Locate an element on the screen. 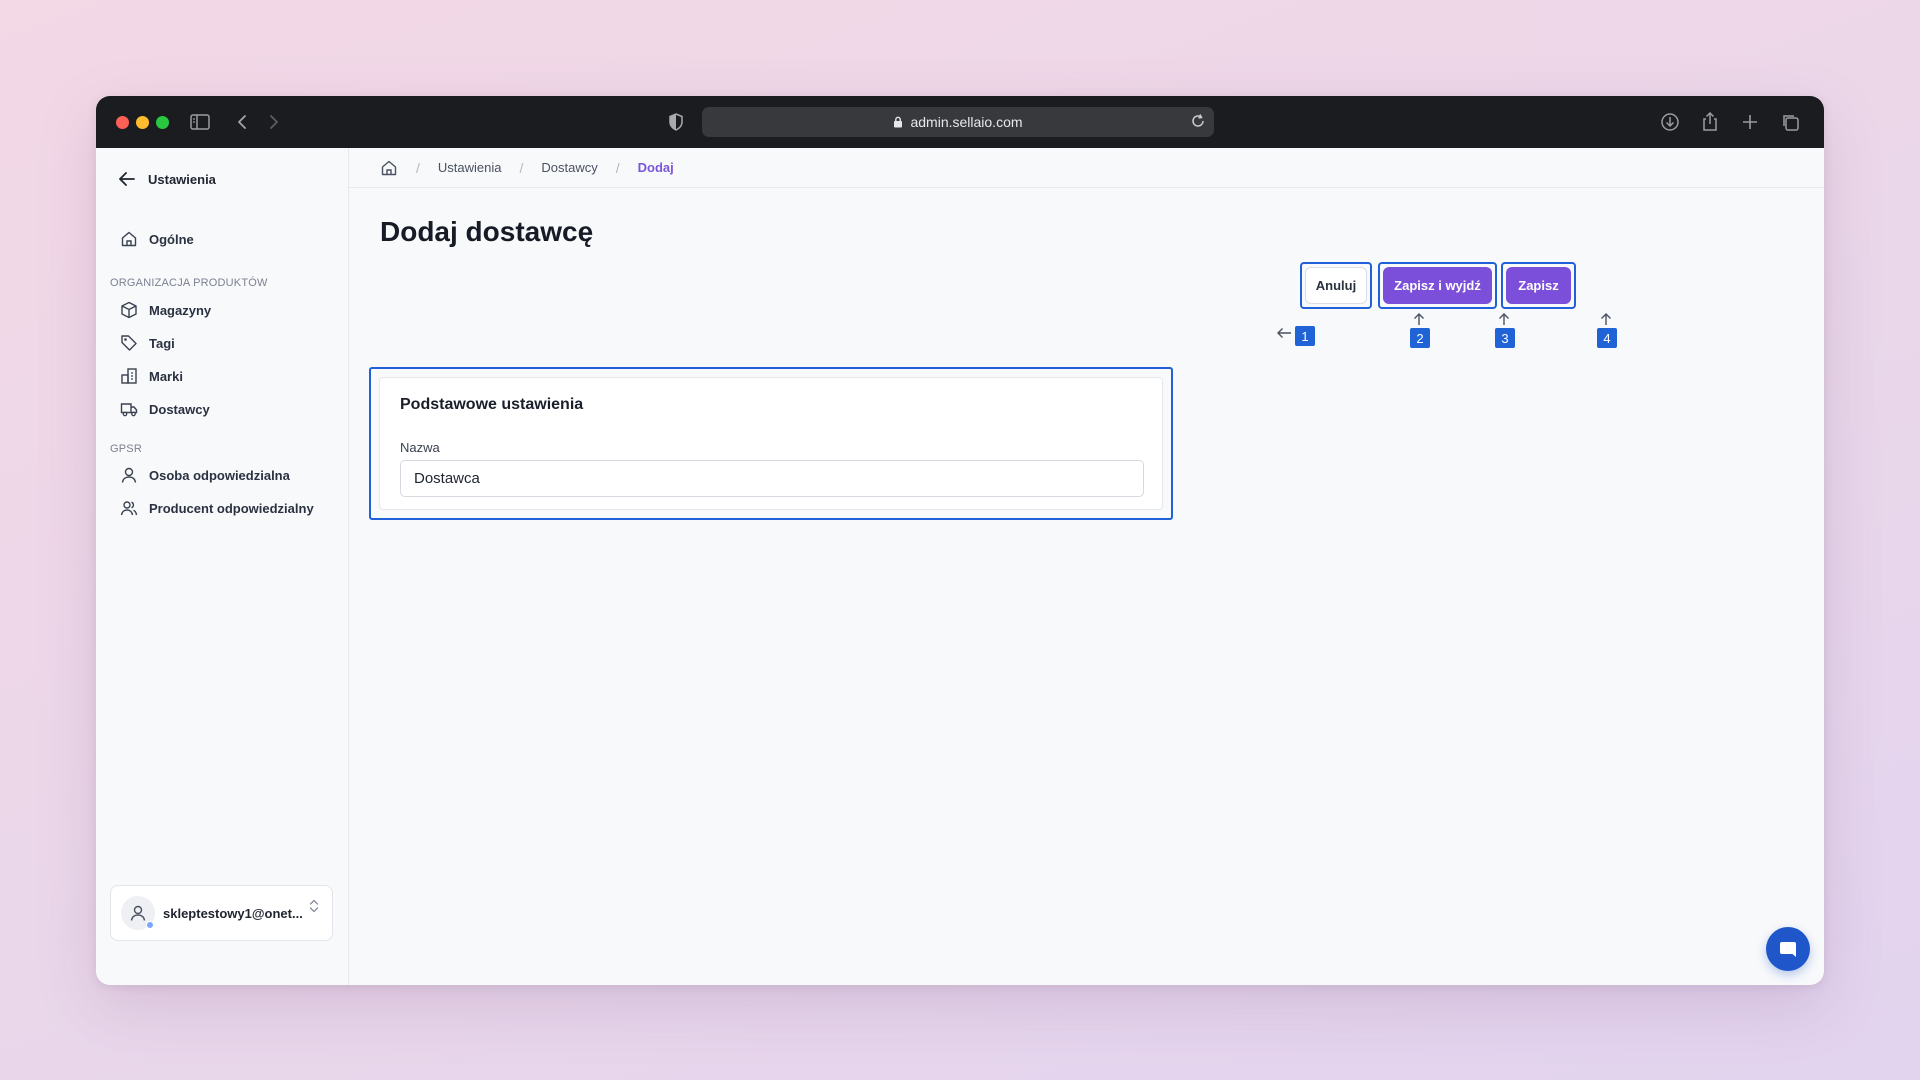  sidebar-item-brands: Marki is located at coordinates (151, 376).